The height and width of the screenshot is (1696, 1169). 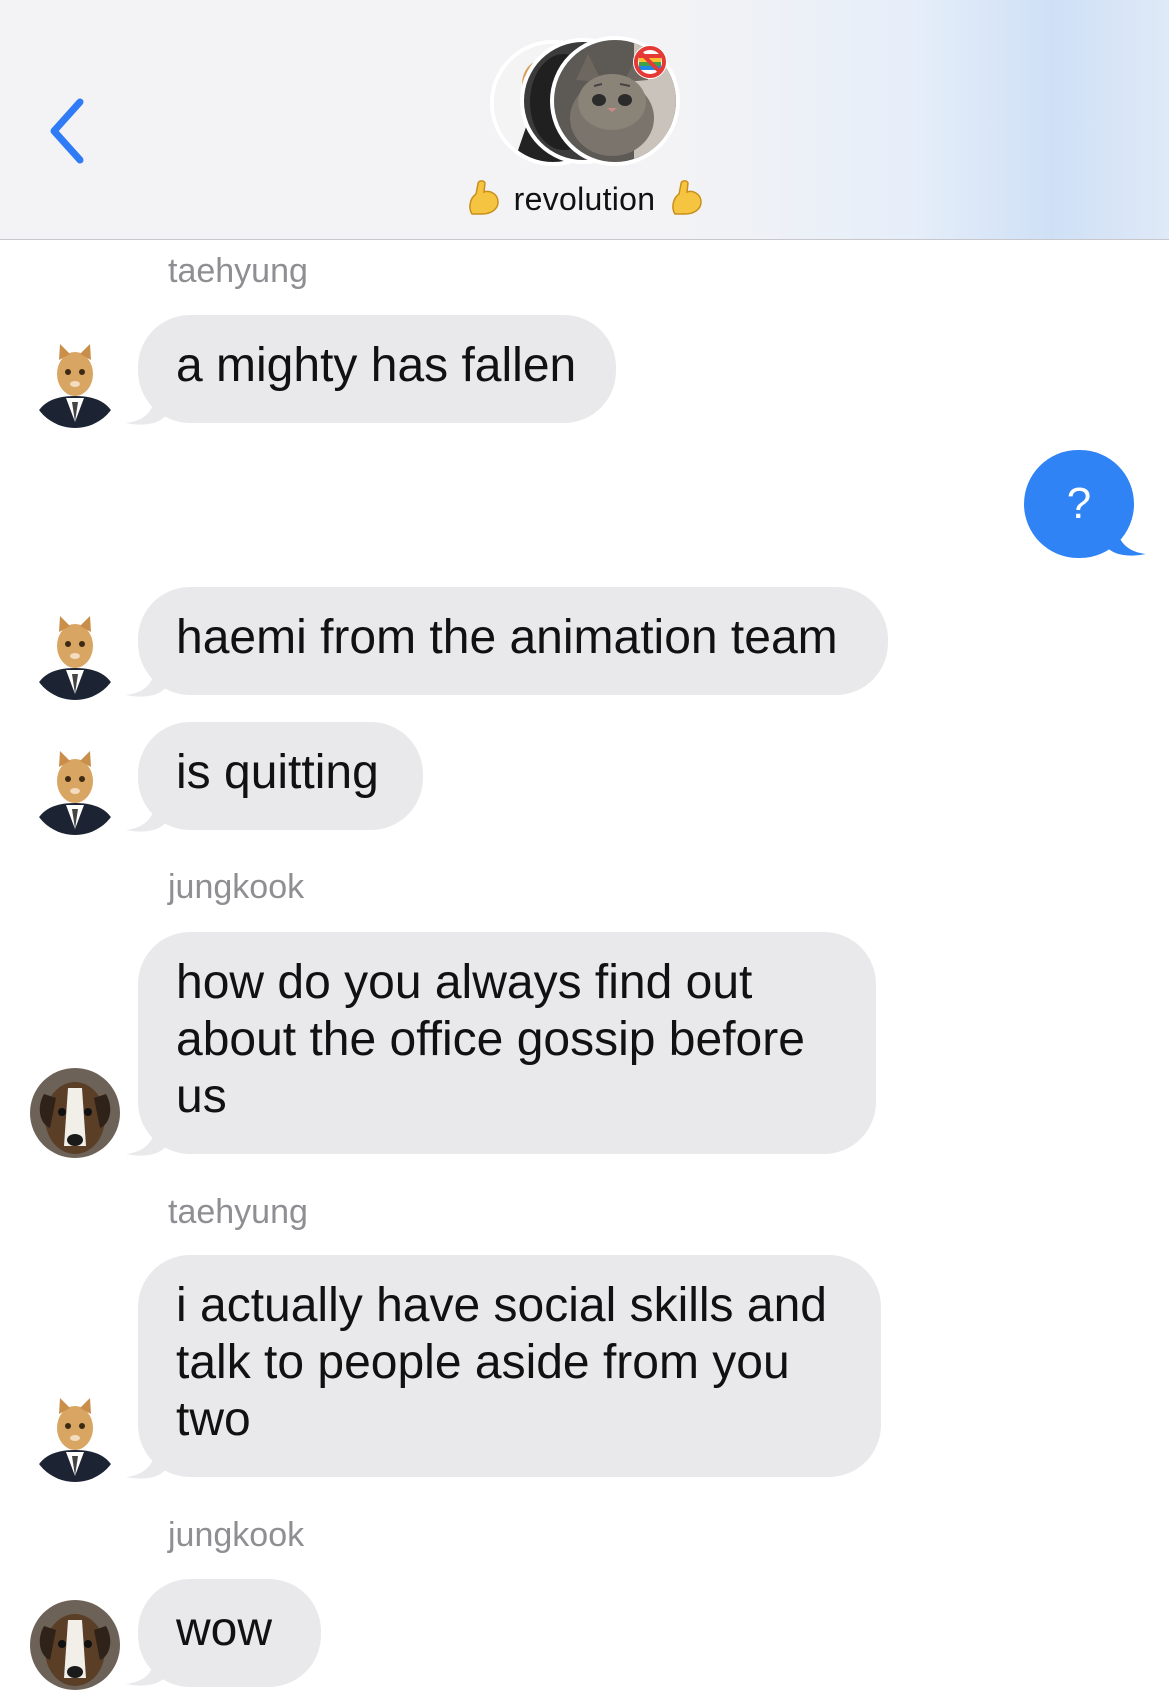 What do you see at coordinates (585, 101) in the screenshot?
I see `group-avatar-stack` at bounding box center [585, 101].